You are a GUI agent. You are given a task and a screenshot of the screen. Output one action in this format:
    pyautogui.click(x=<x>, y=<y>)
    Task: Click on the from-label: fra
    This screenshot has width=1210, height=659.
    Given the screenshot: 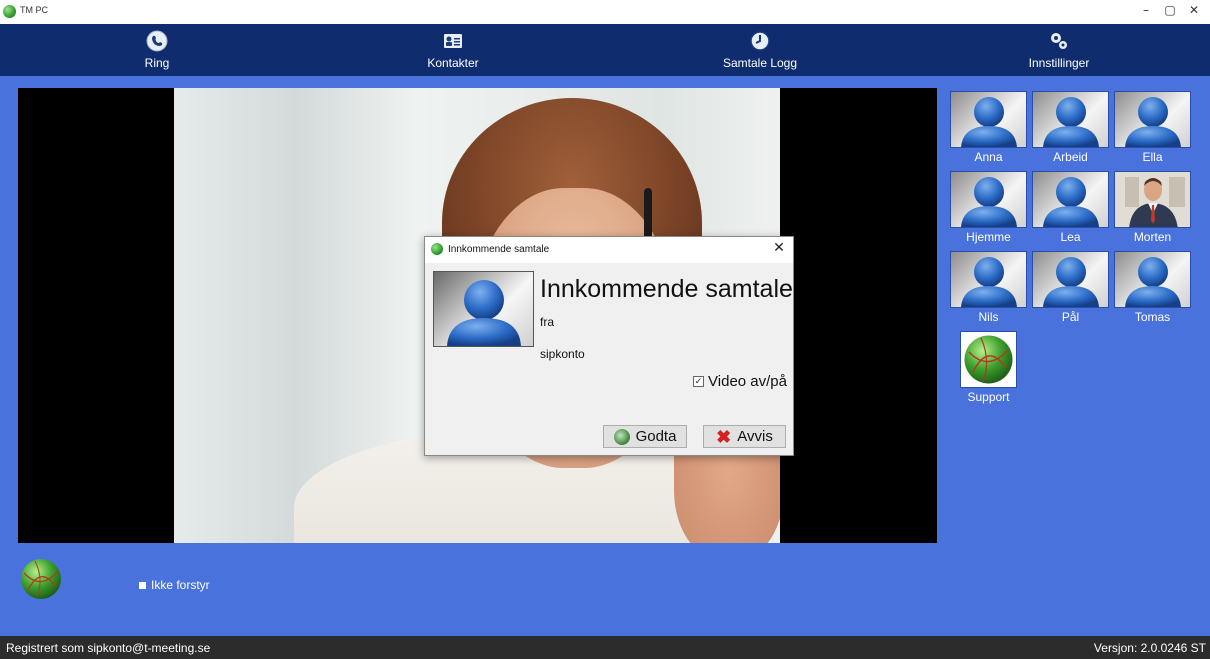 What is the action you would take?
    pyautogui.click(x=547, y=322)
    